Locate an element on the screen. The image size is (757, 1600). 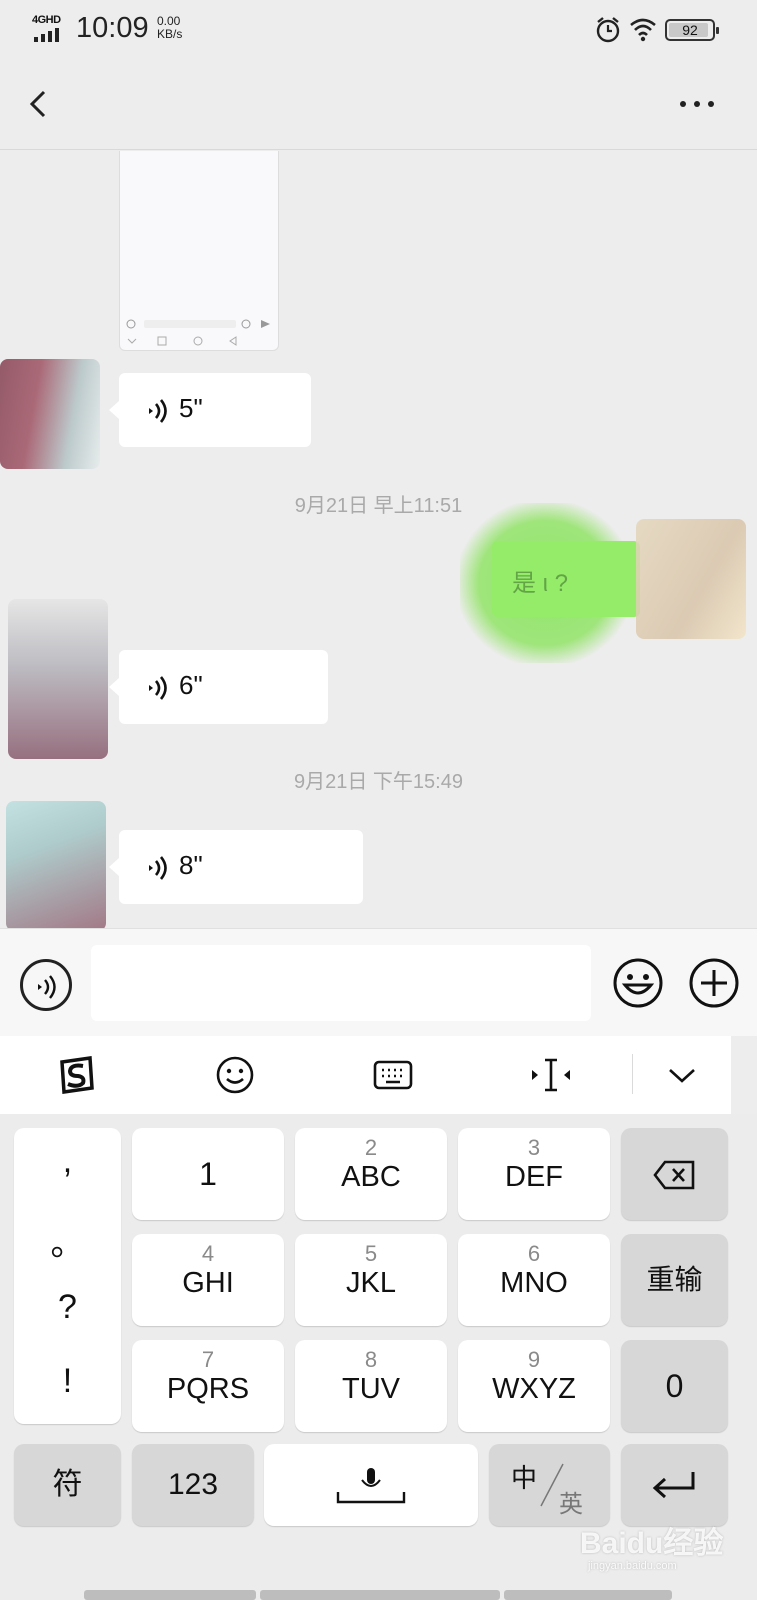
key-6: 6 MNO is located at coordinates (534, 1280).